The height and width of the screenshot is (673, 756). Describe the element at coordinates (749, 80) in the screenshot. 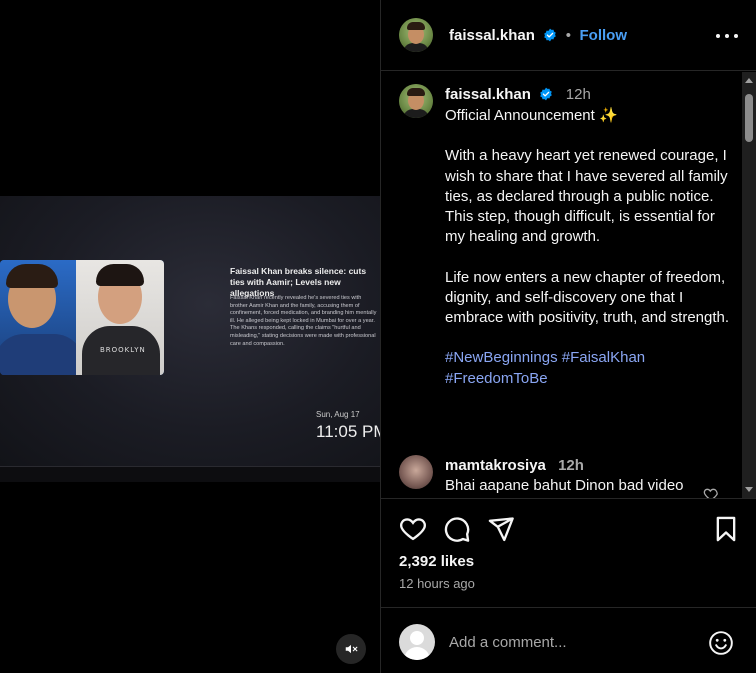

I see `scroll-up-arrow-icon` at that location.